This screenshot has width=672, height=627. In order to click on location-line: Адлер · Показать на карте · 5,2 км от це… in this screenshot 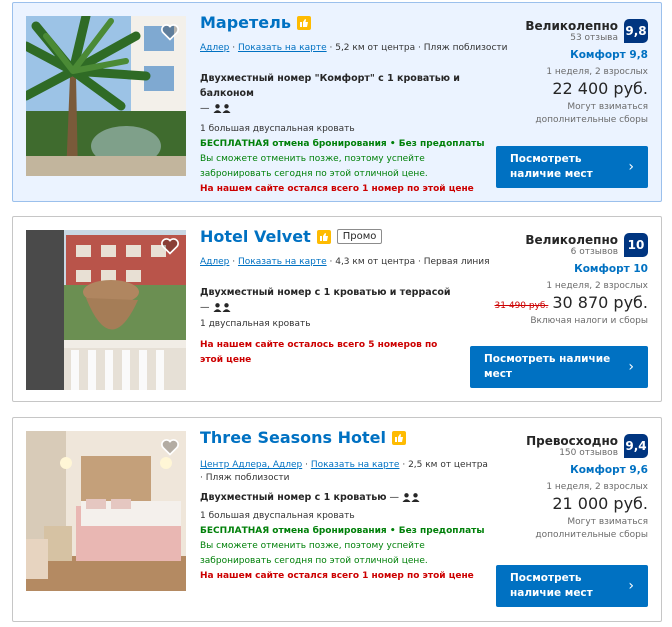, I will do `click(354, 48)`.